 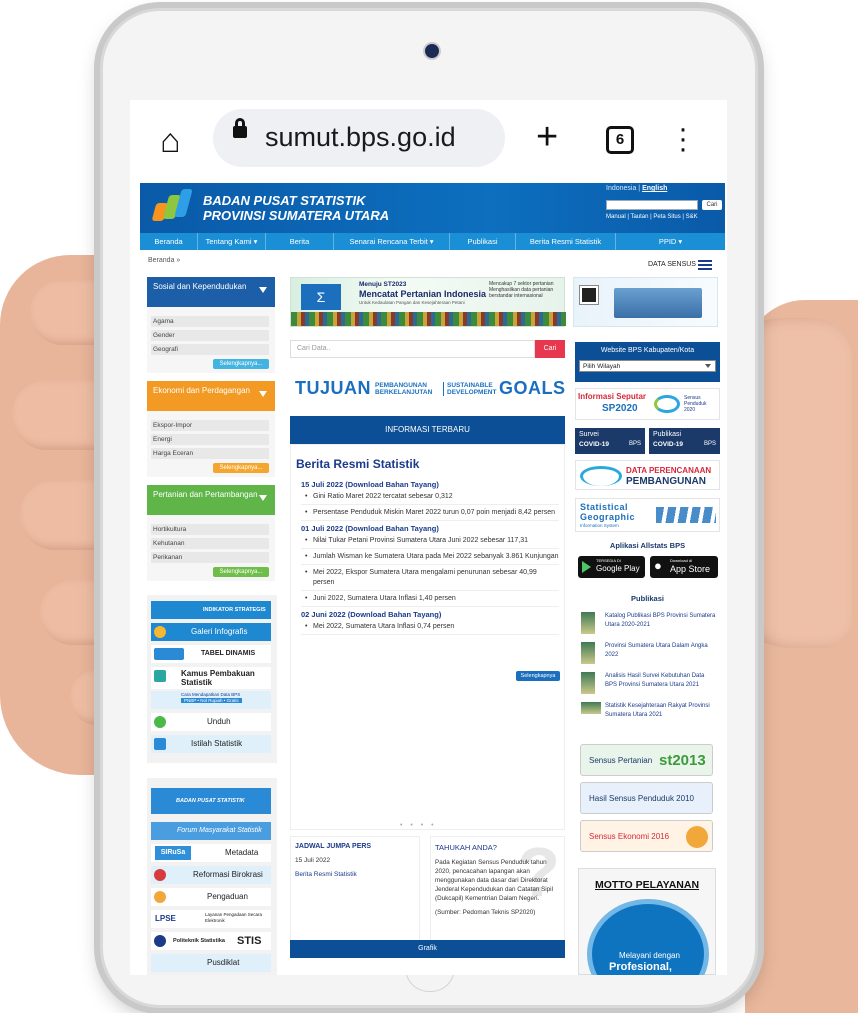 What do you see at coordinates (210, 557) in the screenshot?
I see `category-item: Perikanan` at bounding box center [210, 557].